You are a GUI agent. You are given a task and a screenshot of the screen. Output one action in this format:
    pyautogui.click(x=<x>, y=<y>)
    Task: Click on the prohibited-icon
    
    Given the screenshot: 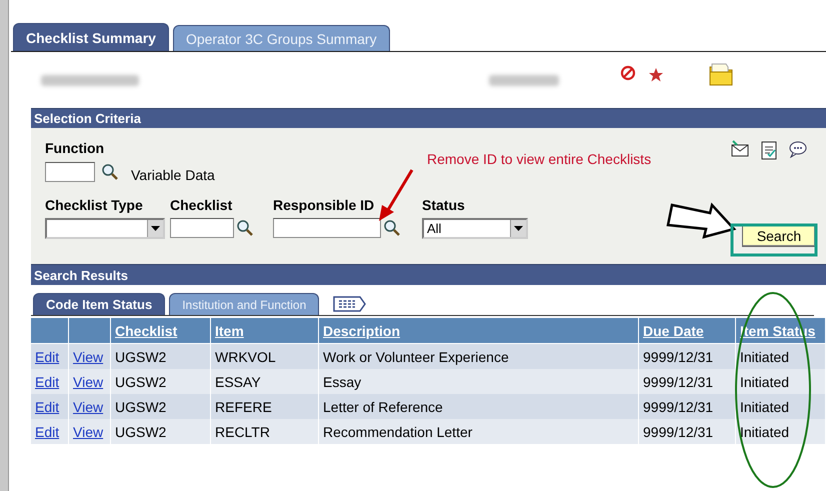 What is the action you would take?
    pyautogui.click(x=628, y=73)
    